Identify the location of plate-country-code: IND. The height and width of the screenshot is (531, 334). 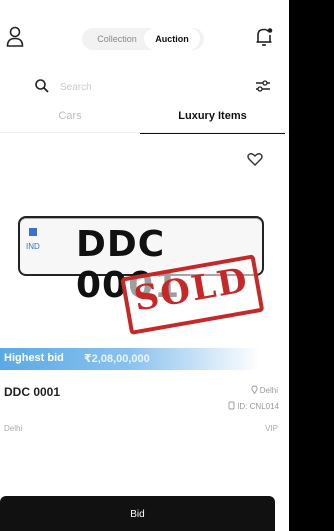
(33, 246).